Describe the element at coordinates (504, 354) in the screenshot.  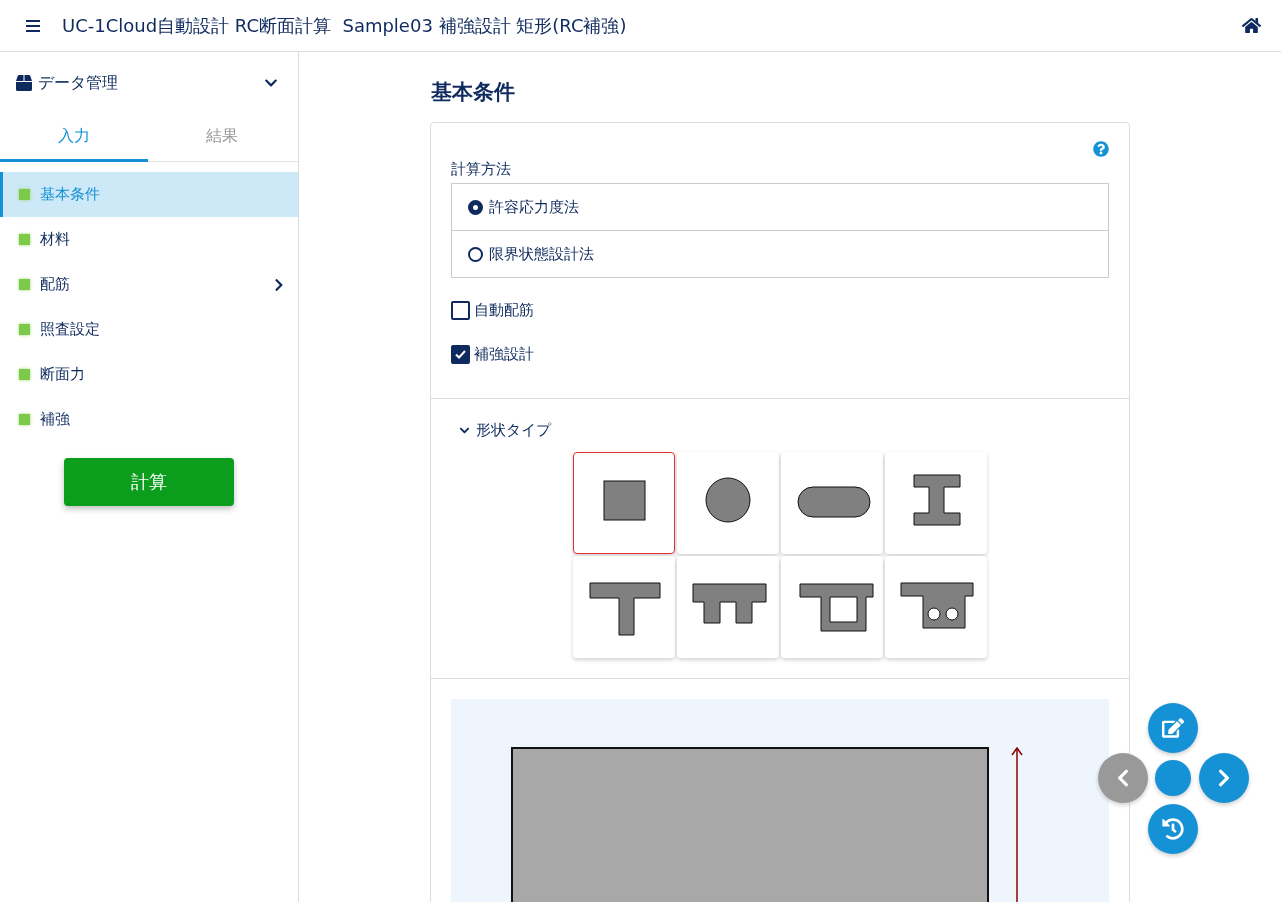
I see `checkbox-label: 補強設計` at that location.